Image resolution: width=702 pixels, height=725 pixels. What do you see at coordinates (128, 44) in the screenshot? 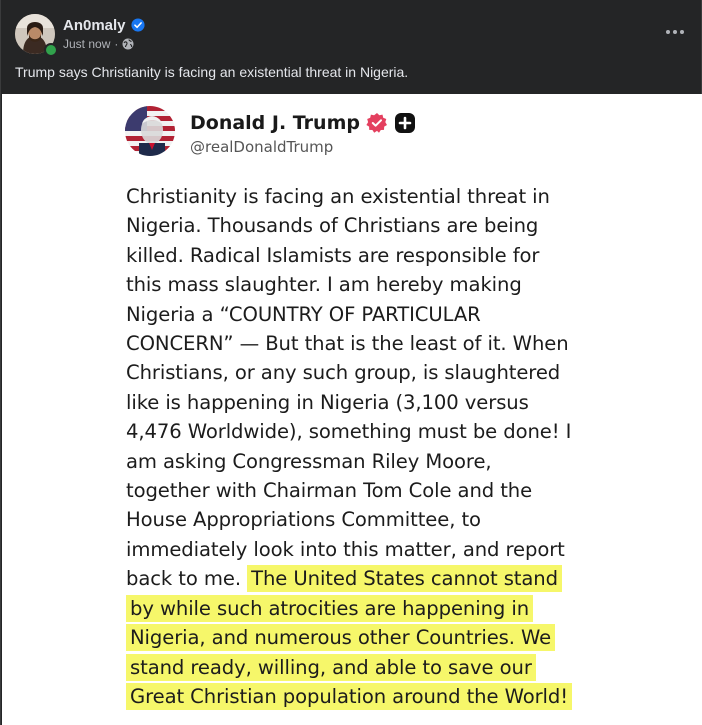
I see `globe-icon` at bounding box center [128, 44].